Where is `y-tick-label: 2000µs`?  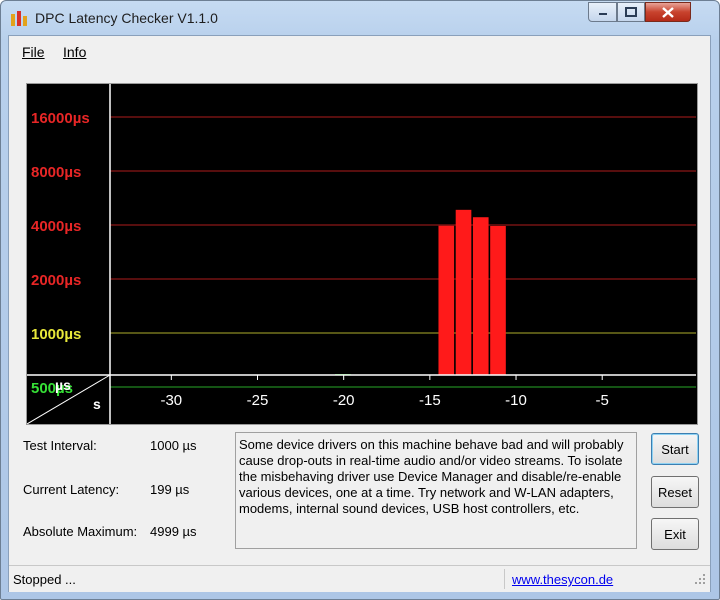 y-tick-label: 2000µs is located at coordinates (56, 280).